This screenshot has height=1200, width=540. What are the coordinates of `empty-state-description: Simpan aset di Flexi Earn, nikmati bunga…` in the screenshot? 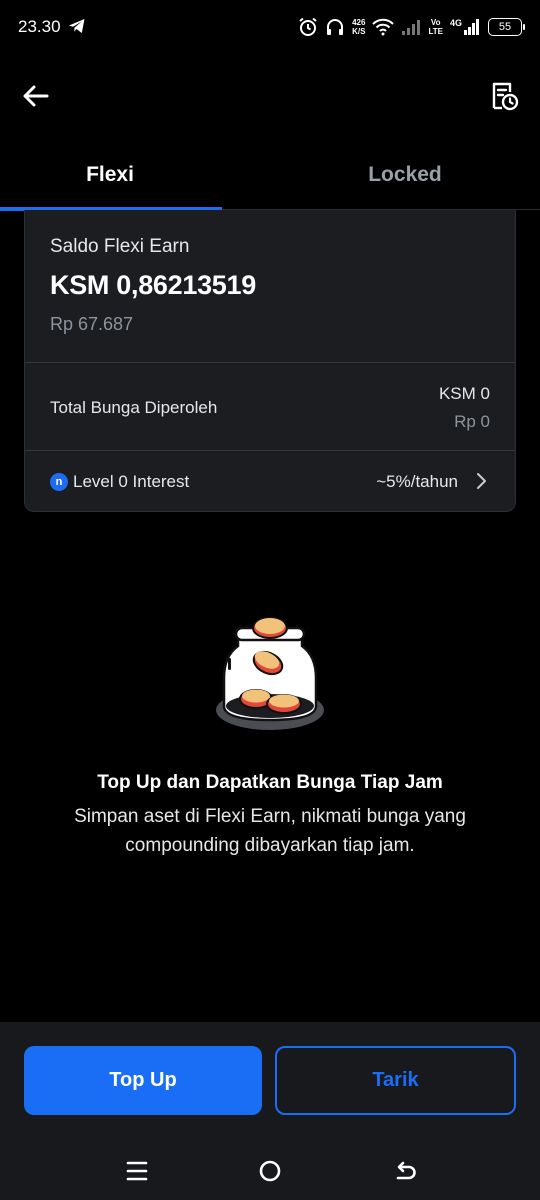 It's located at (270, 831).